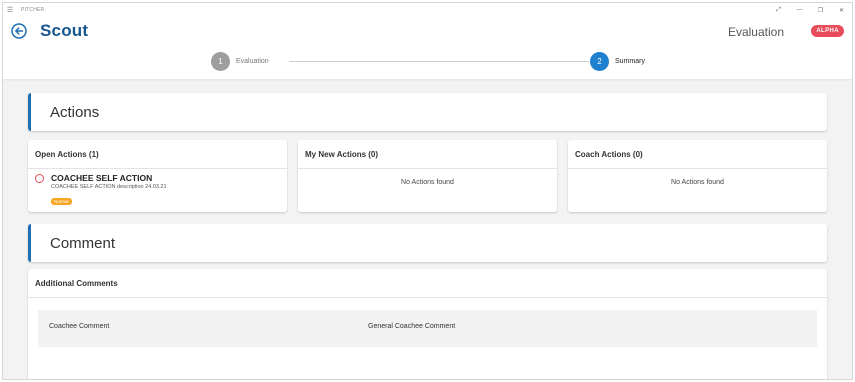  What do you see at coordinates (427, 283) in the screenshot?
I see `panel-title: Additional Comments` at bounding box center [427, 283].